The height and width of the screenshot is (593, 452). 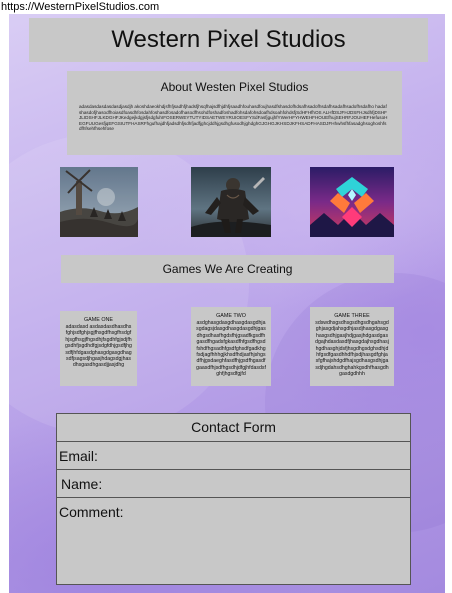 I want to click on game-title: GAME TWO, so click(x=231, y=316).